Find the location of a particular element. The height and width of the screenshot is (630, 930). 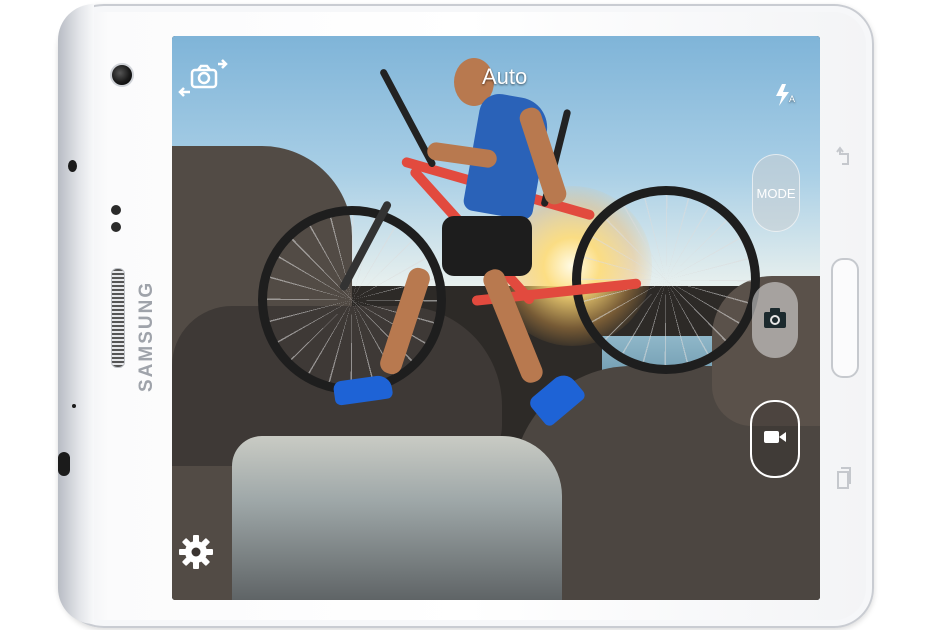

flash-auto-icon: A is located at coordinates (785, 95).